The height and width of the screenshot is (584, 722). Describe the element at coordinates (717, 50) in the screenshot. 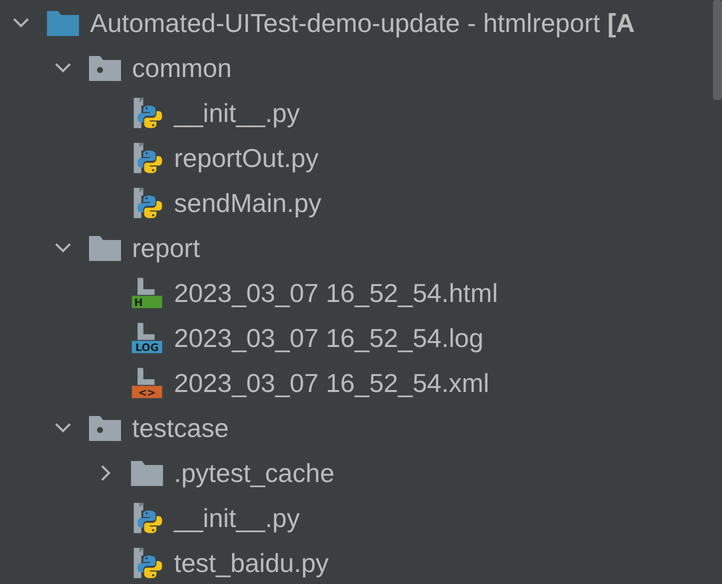

I see `scrollbar-thumb` at that location.